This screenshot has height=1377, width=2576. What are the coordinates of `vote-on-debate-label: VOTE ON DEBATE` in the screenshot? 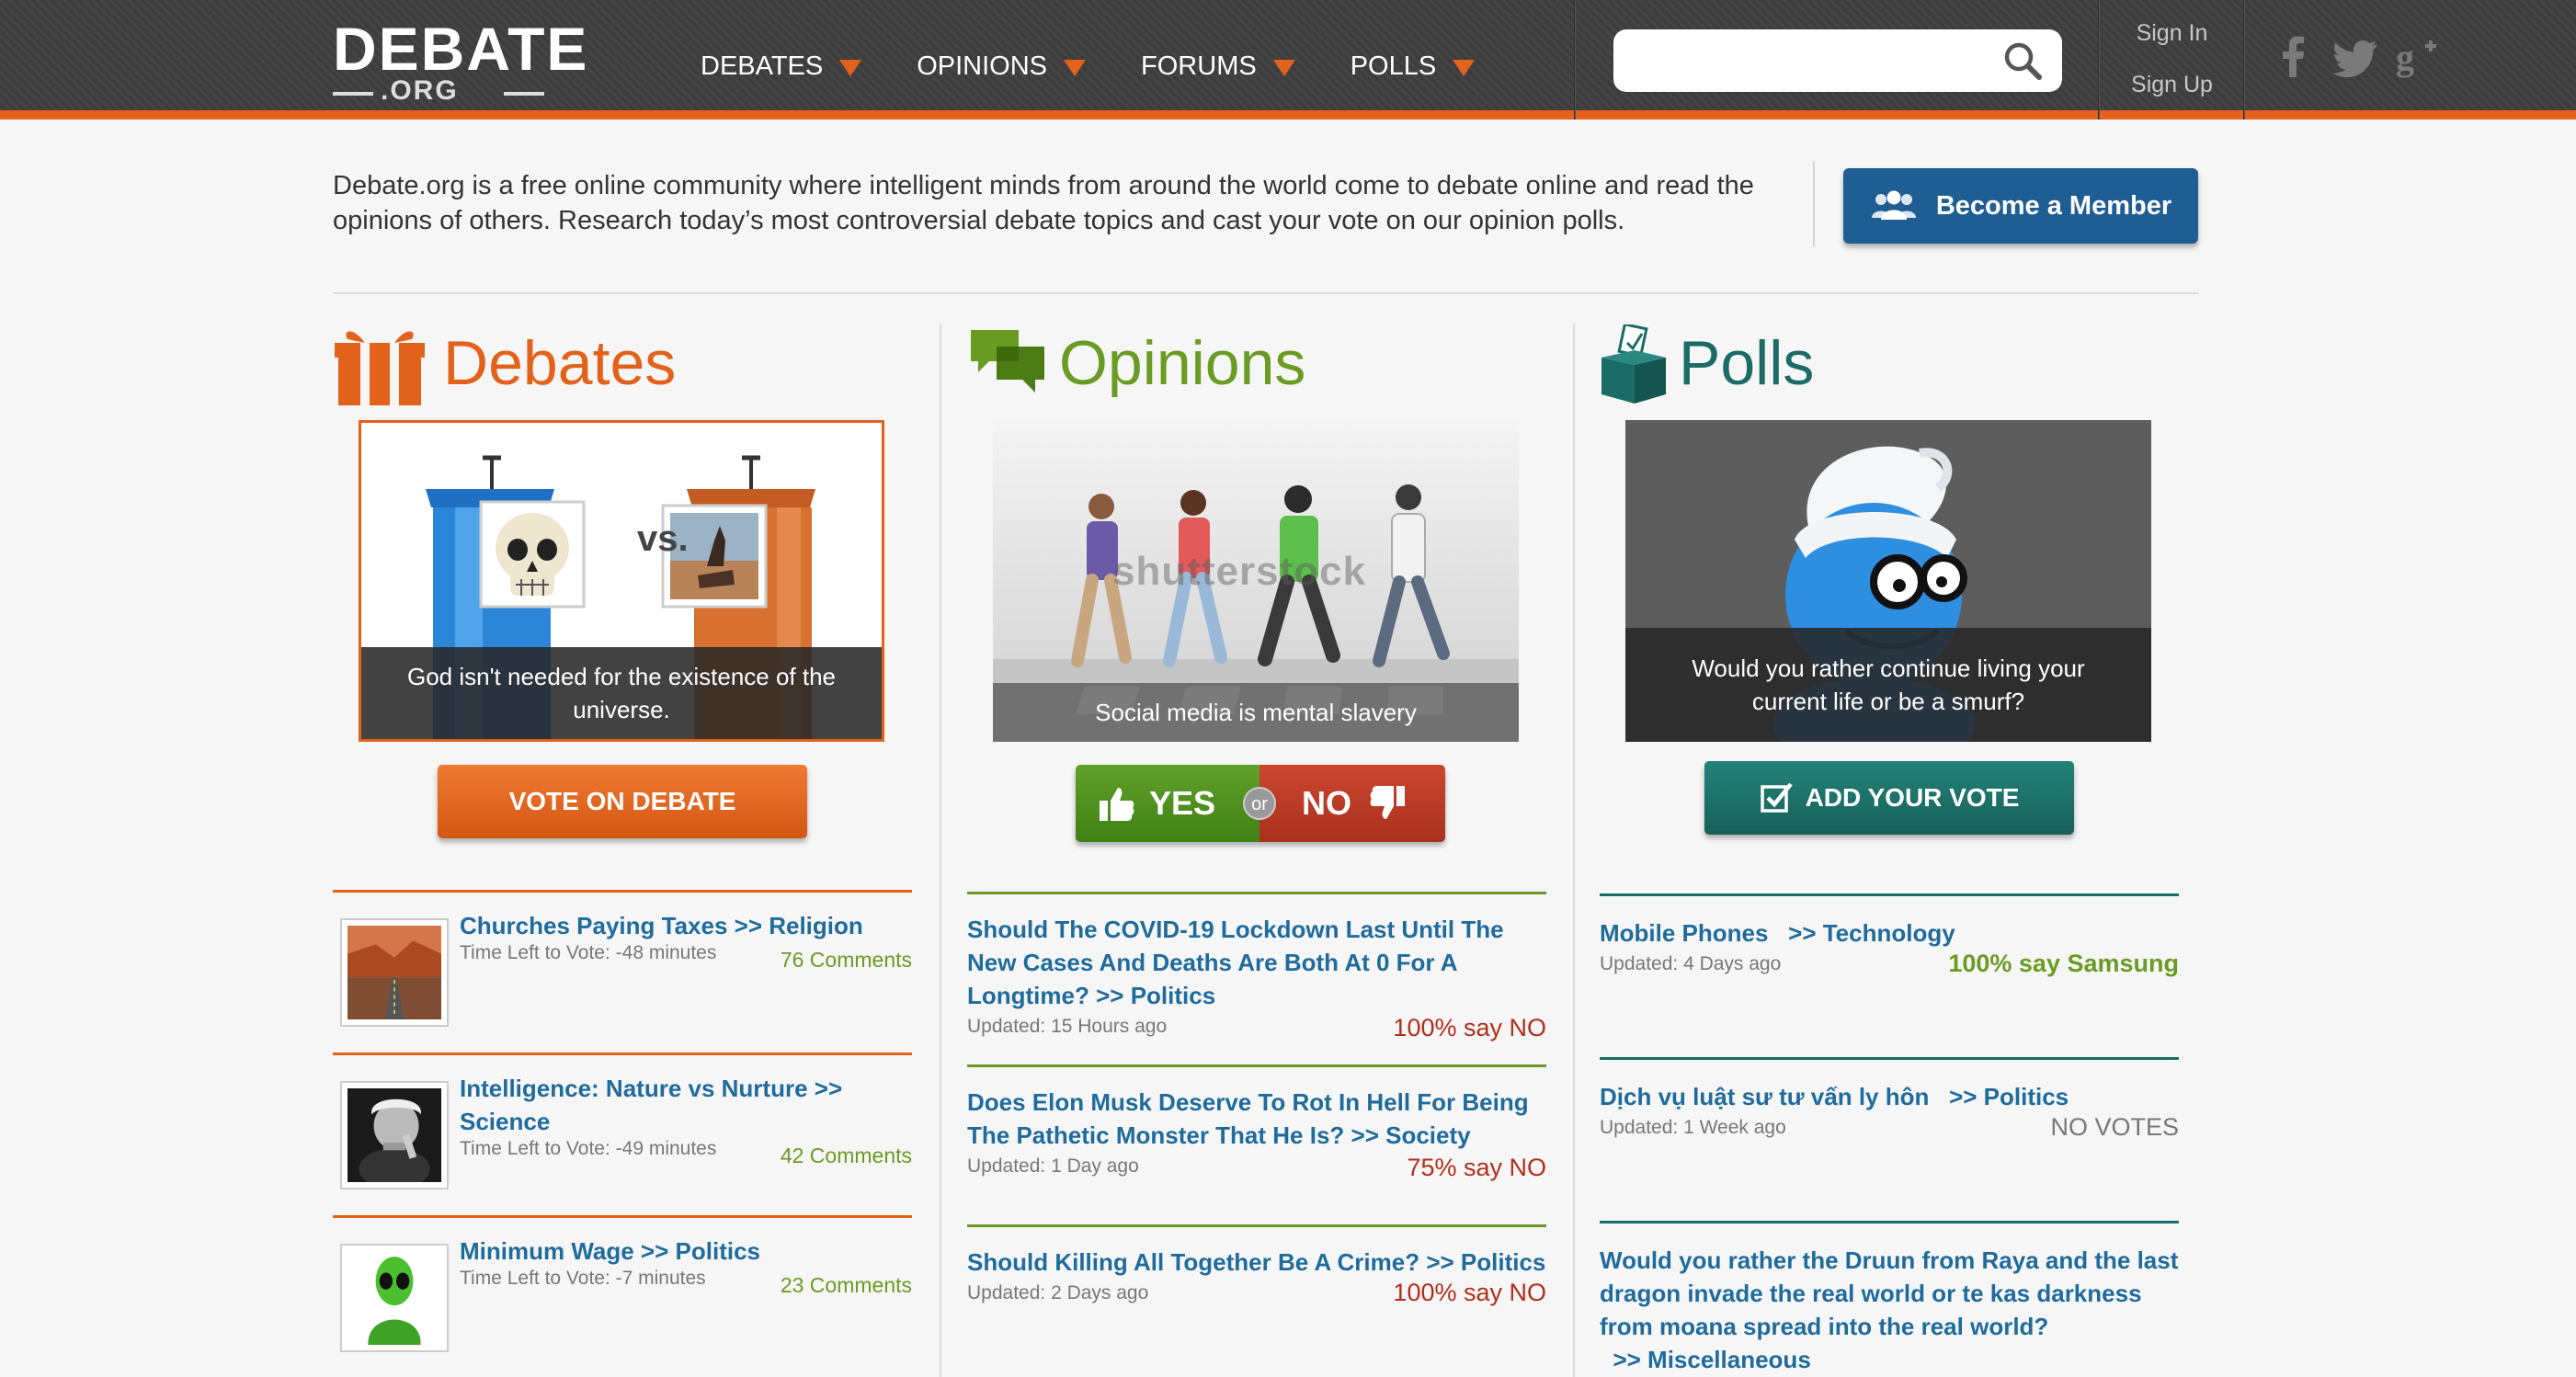 It's located at (622, 801).